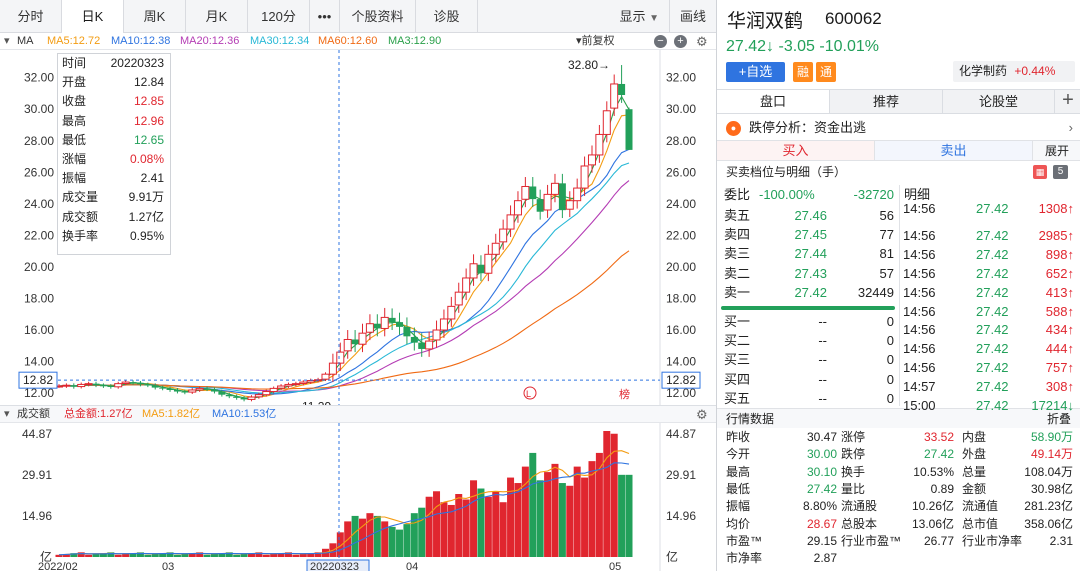 Image resolution: width=1080 pixels, height=571 pixels. I want to click on trade-detail-row: 14:57 27.42 308↑, so click(989, 386).